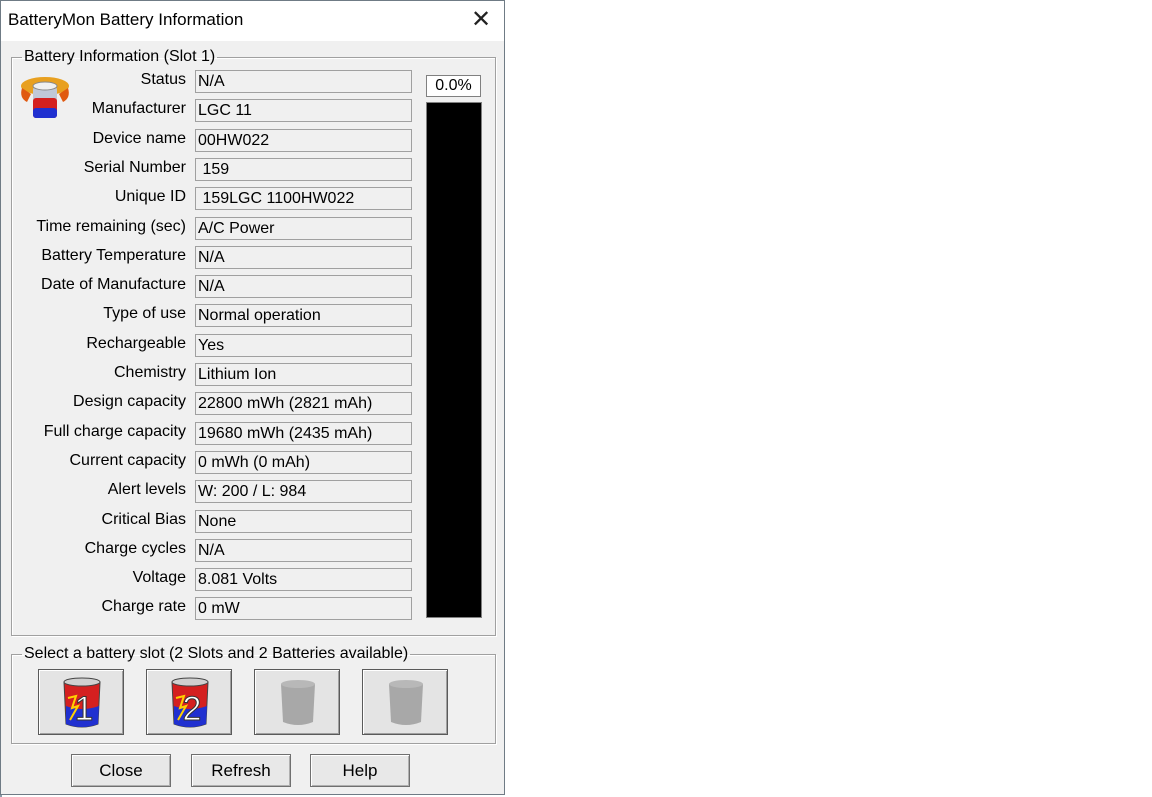 The width and height of the screenshot is (1152, 797). What do you see at coordinates (121, 770) in the screenshot?
I see `close-button: Close` at bounding box center [121, 770].